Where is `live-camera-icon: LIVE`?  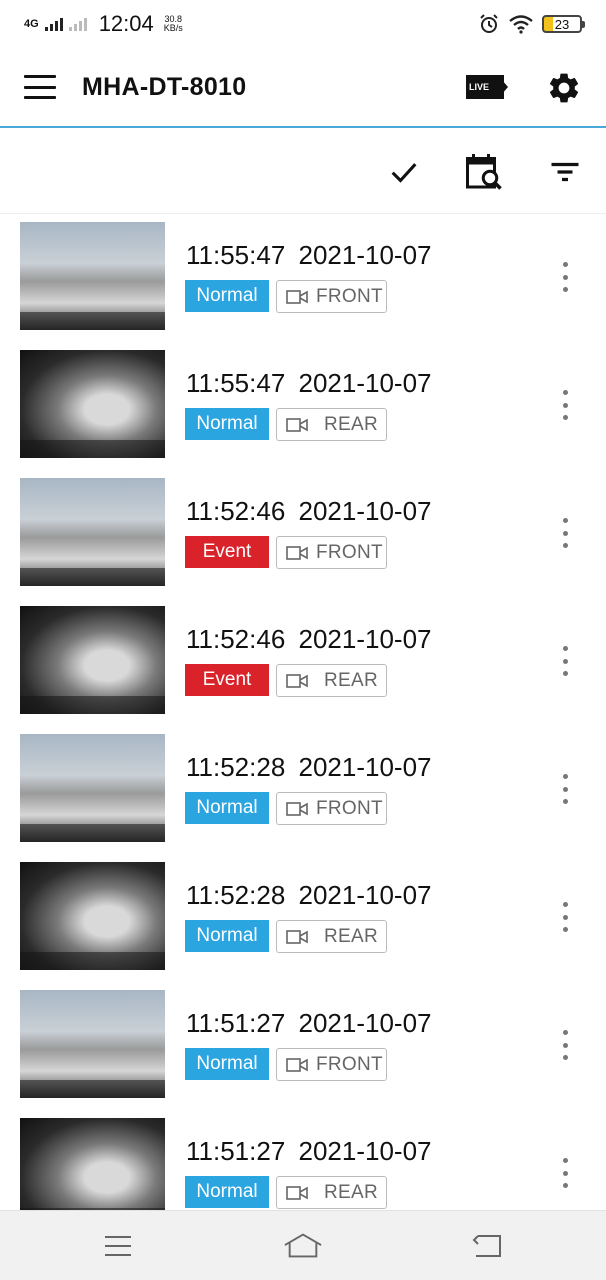 live-camera-icon: LIVE is located at coordinates (487, 87).